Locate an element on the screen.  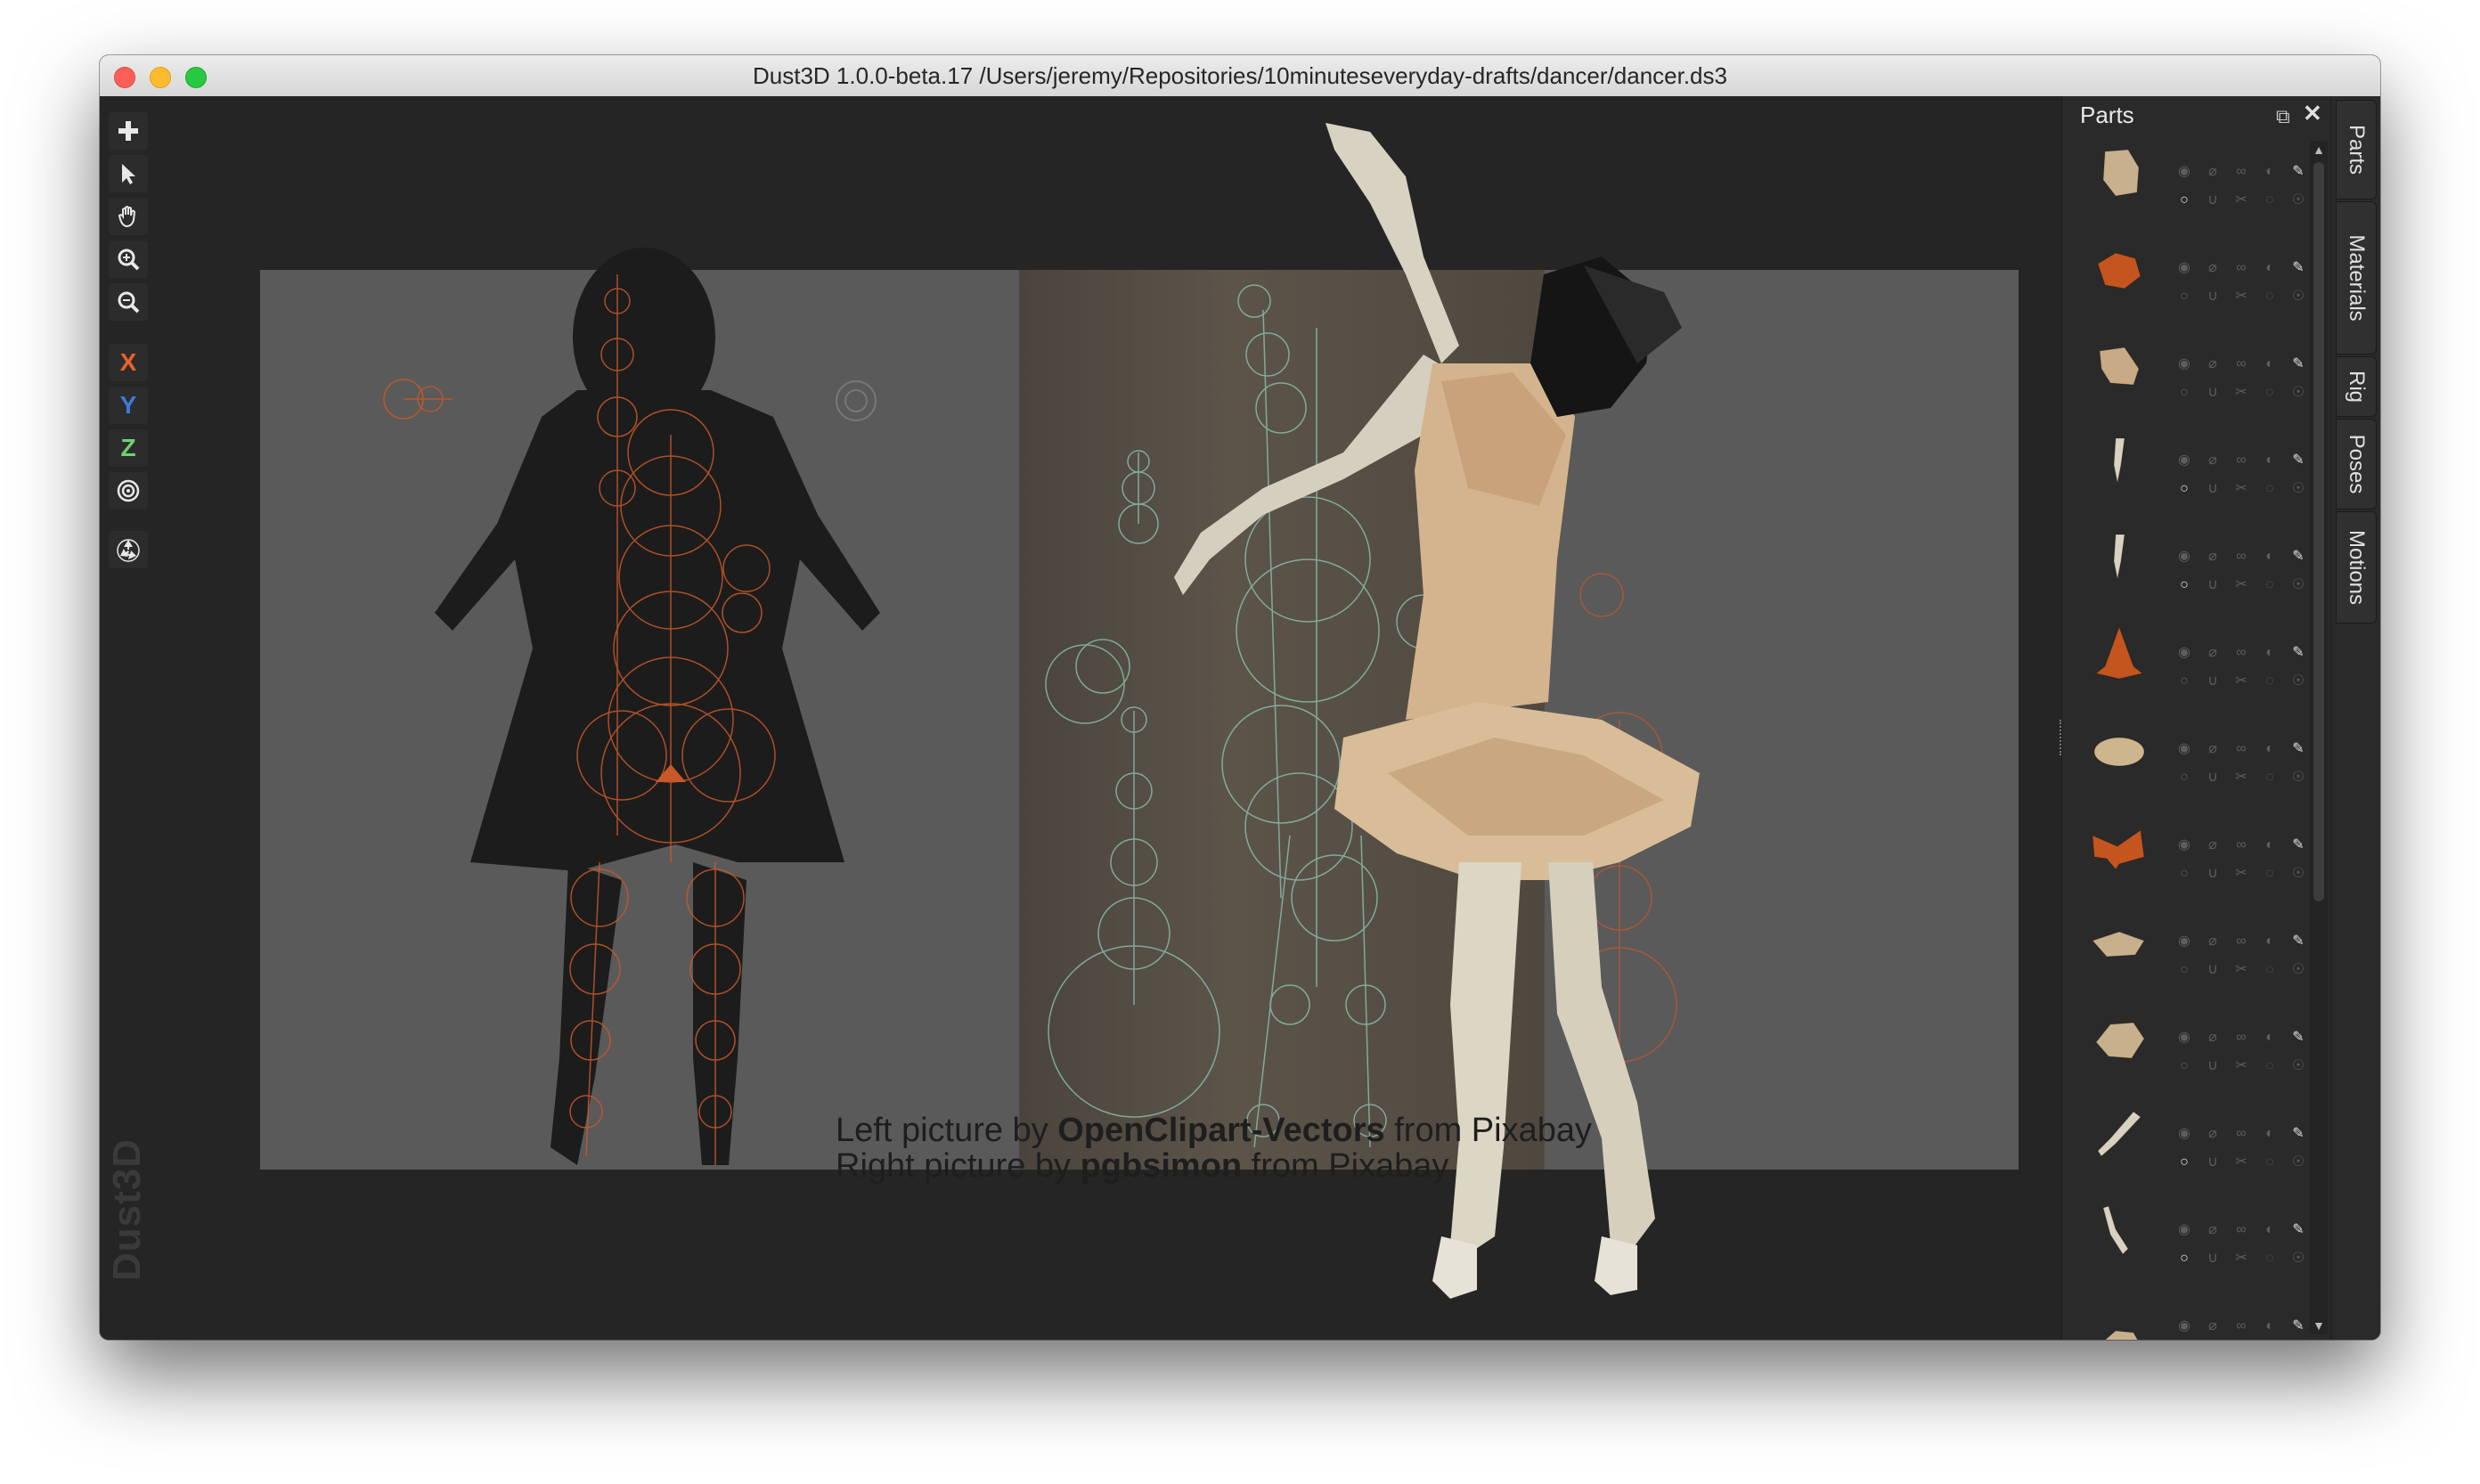
close-panel-icon: ✕ is located at coordinates (2312, 114).